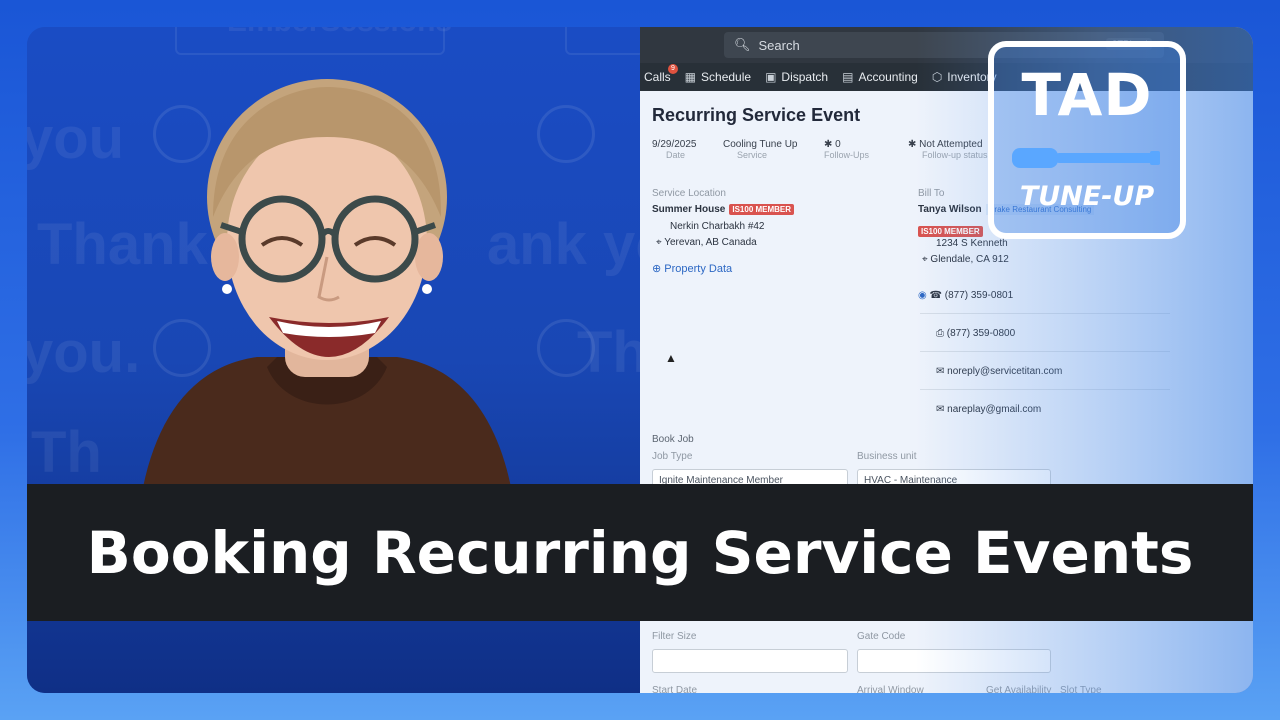 Image resolution: width=1280 pixels, height=720 pixels. I want to click on meta-label: Follow-up status, so click(955, 155).